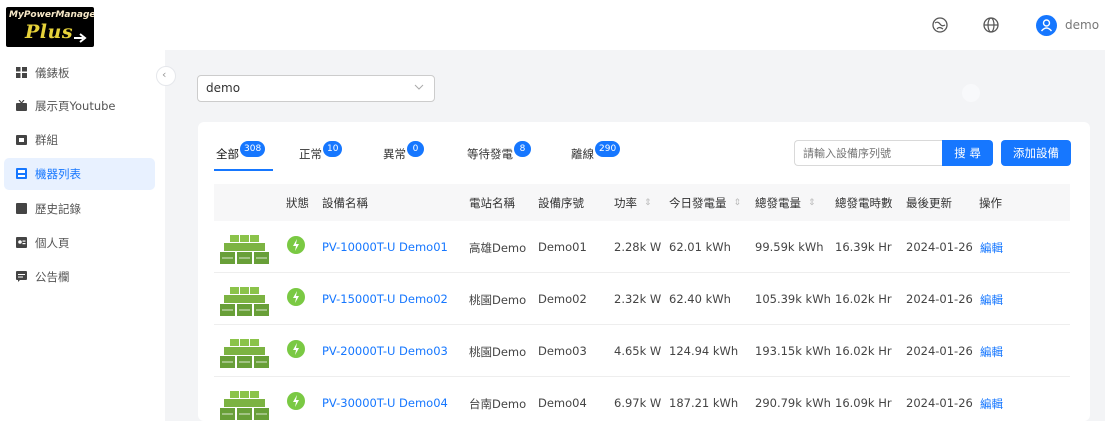  What do you see at coordinates (79, 243) in the screenshot?
I see `sidebar-item-profile: 個人頁` at bounding box center [79, 243].